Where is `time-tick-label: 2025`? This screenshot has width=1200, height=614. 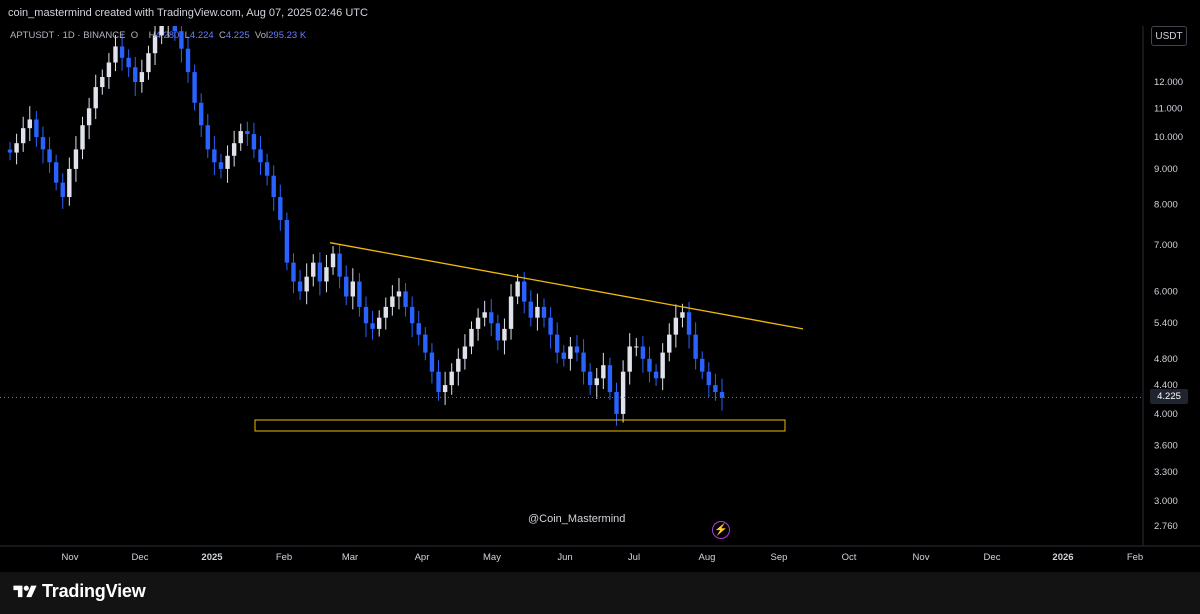
time-tick-label: 2025 is located at coordinates (212, 557).